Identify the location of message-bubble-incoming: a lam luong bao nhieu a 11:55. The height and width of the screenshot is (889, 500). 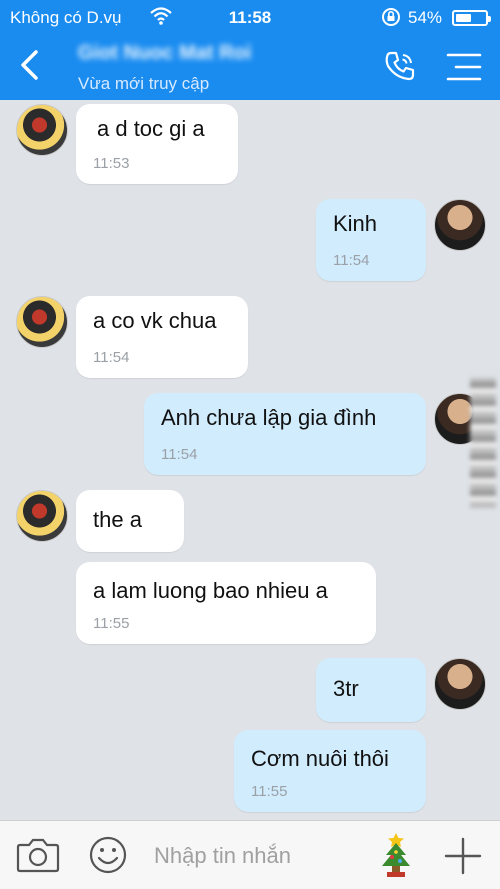
(226, 603).